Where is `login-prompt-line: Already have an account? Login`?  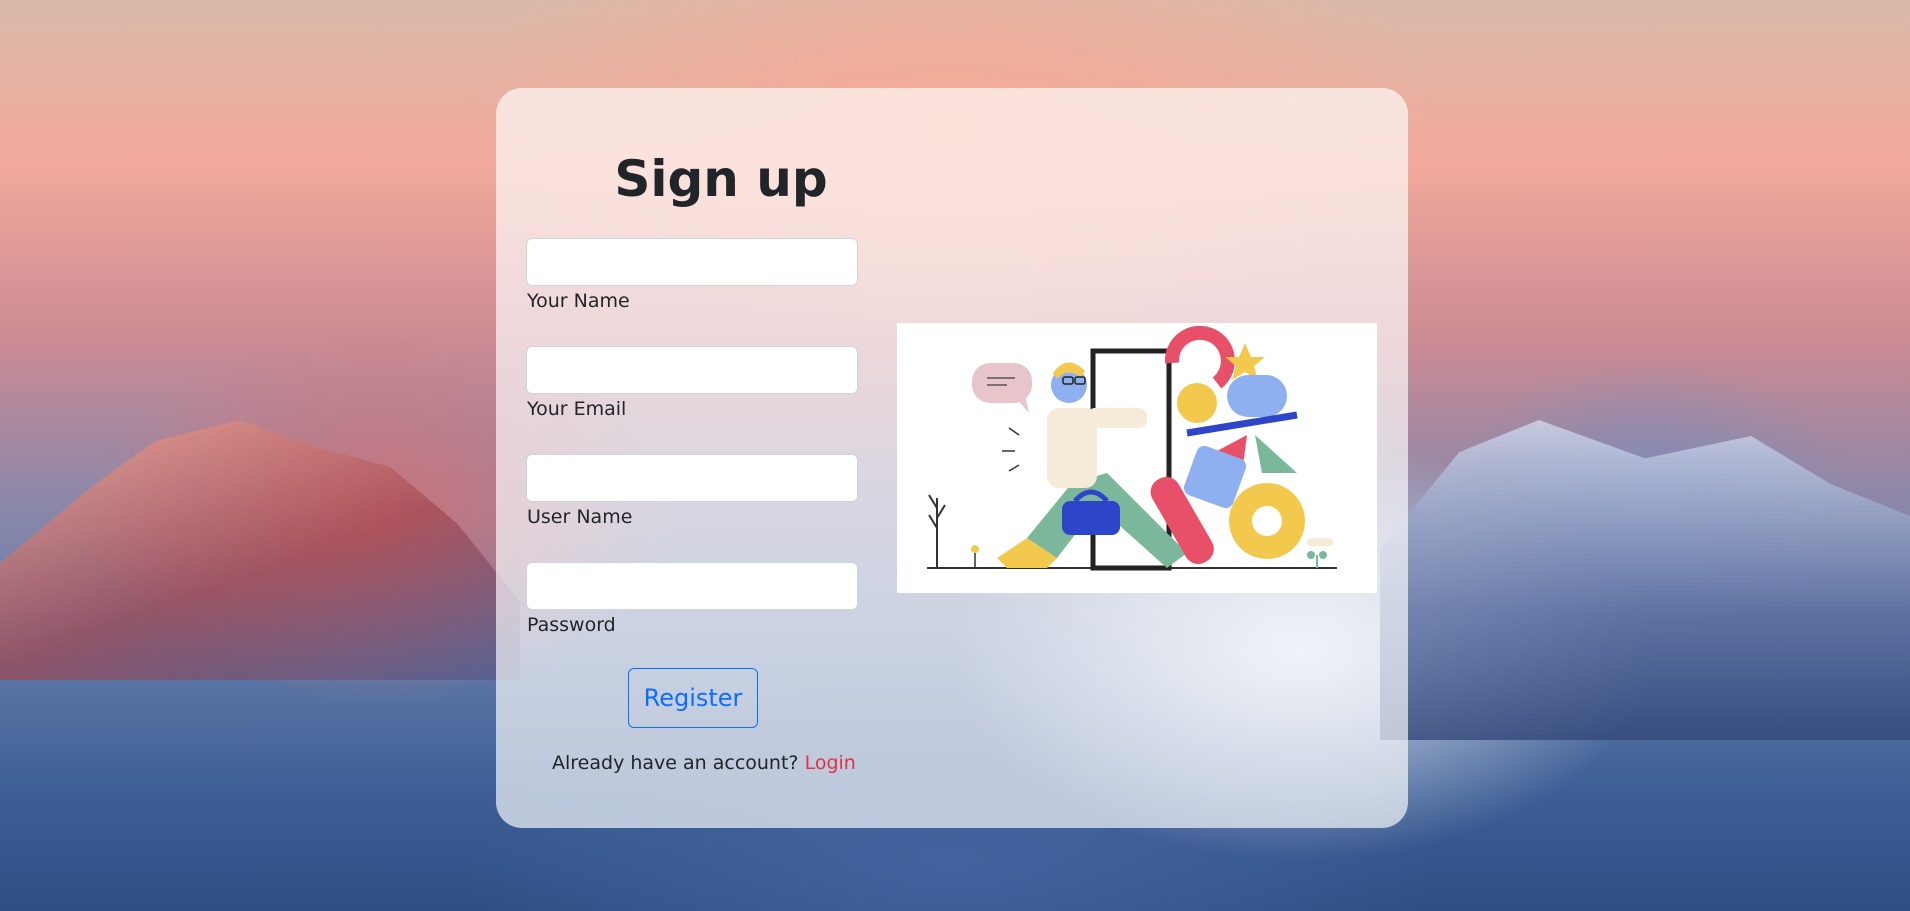
login-prompt-line: Already have an account? Login is located at coordinates (704, 763).